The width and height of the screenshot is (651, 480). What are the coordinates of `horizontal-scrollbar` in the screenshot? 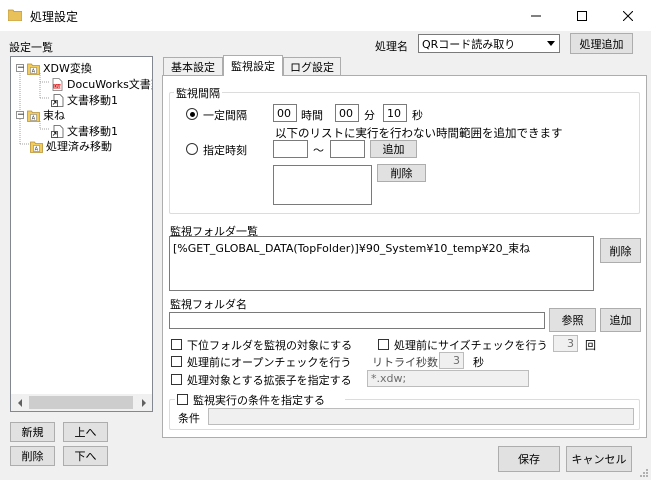 It's located at (81, 402).